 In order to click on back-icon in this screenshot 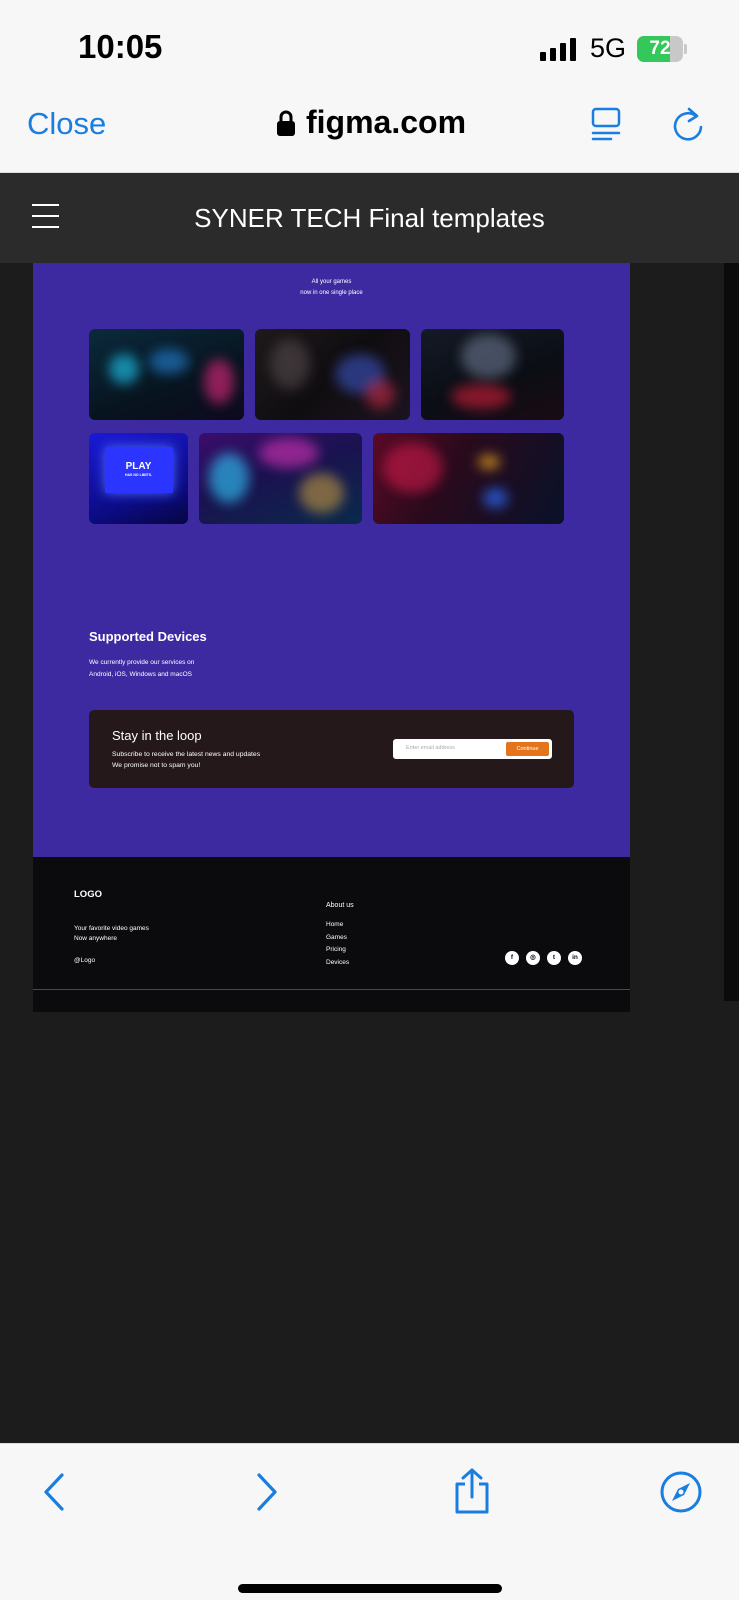, I will do `click(54, 1492)`.